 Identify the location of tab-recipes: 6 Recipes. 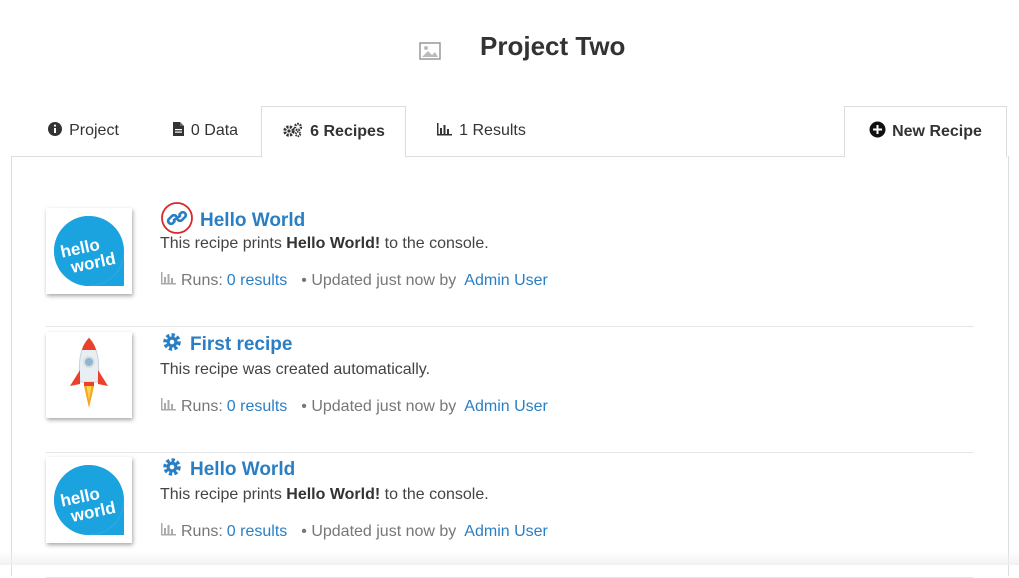
(333, 132).